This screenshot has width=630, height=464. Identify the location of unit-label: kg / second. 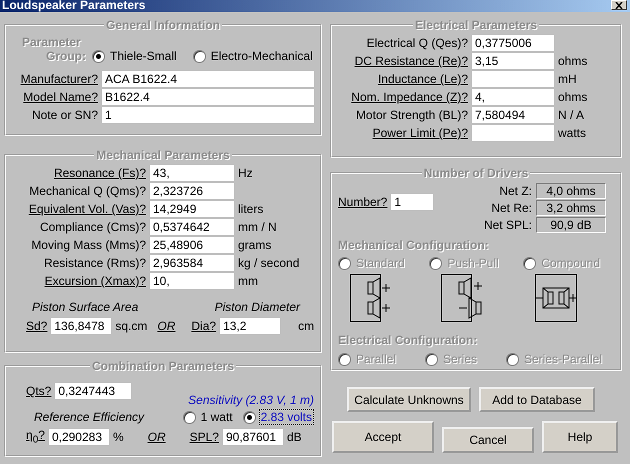
(269, 263).